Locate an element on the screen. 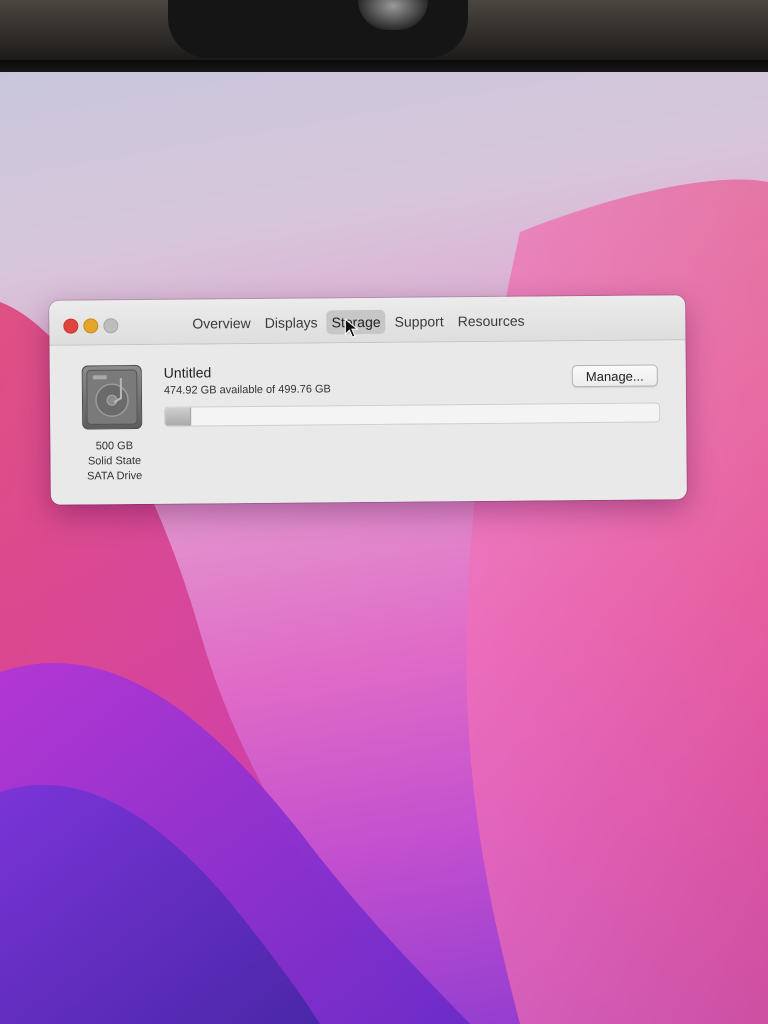  volume-name: Untitled is located at coordinates (187, 372).